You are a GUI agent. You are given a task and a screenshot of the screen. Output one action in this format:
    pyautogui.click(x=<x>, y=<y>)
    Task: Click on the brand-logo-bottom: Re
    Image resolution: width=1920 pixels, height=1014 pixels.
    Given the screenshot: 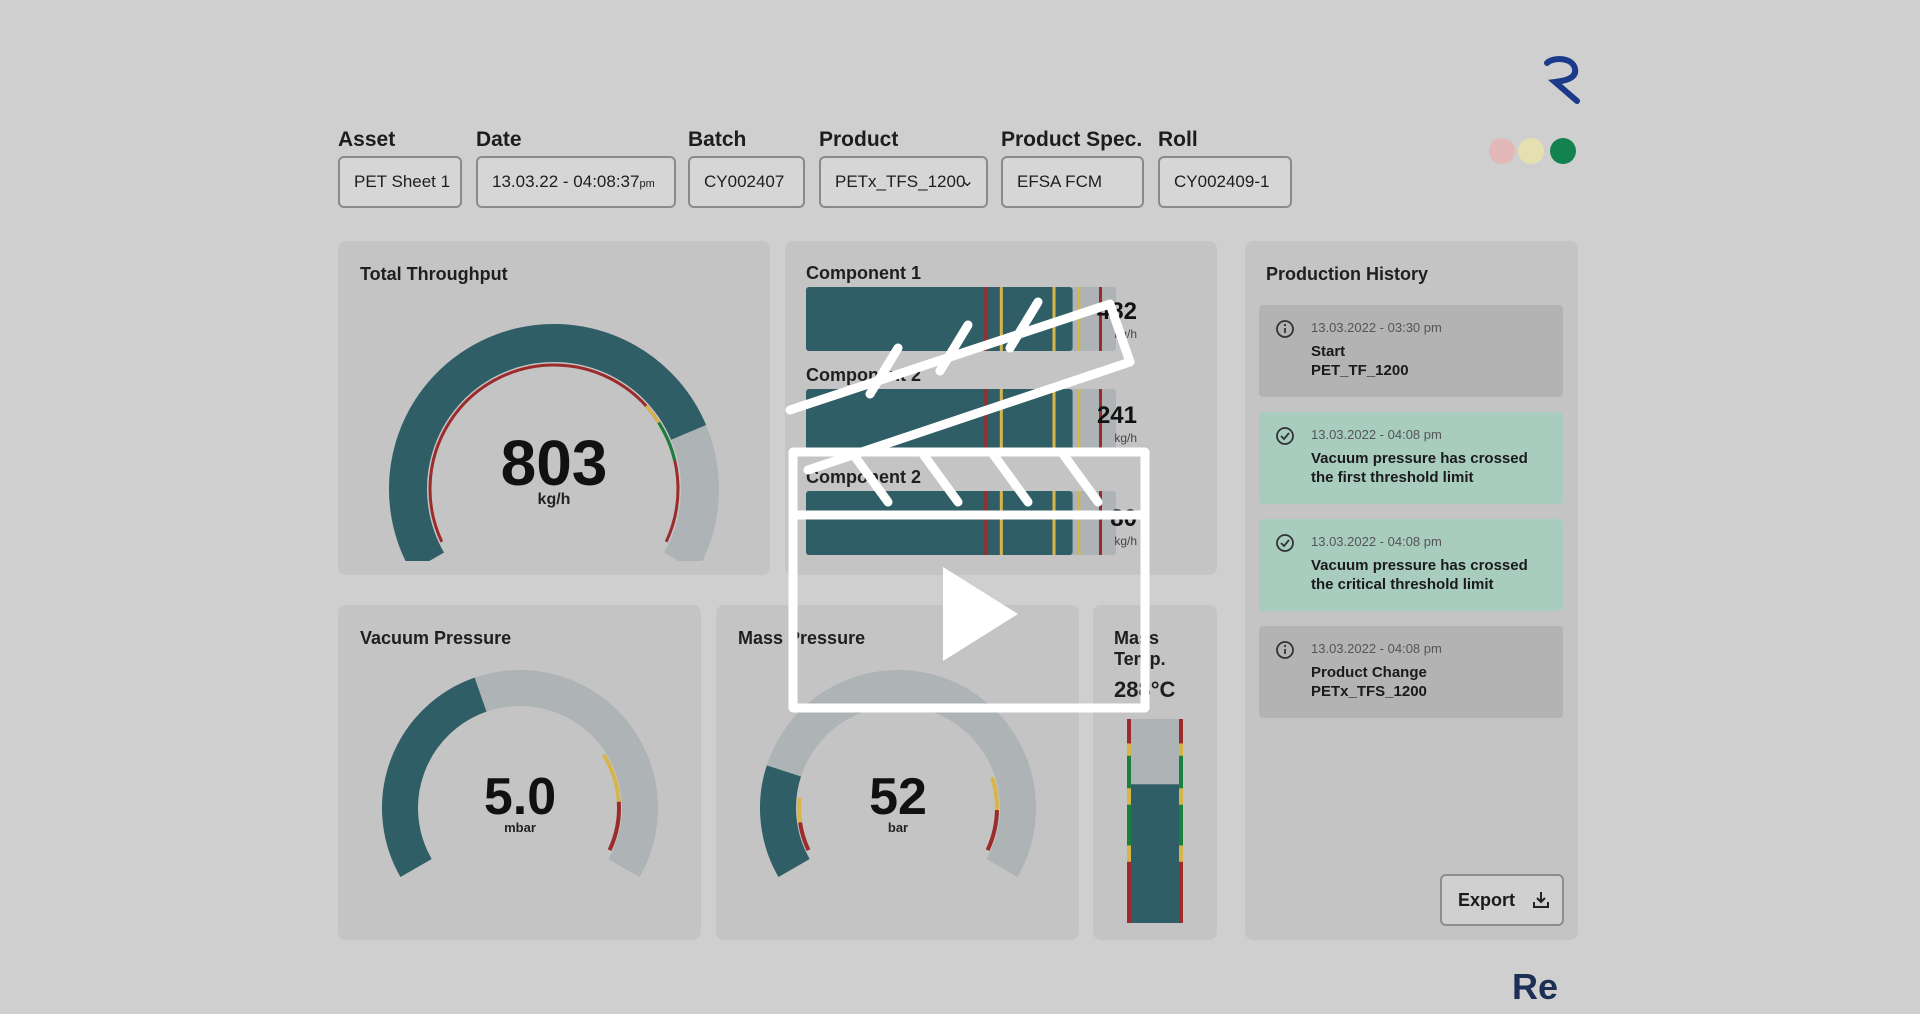 What is the action you would take?
    pyautogui.click(x=1535, y=987)
    